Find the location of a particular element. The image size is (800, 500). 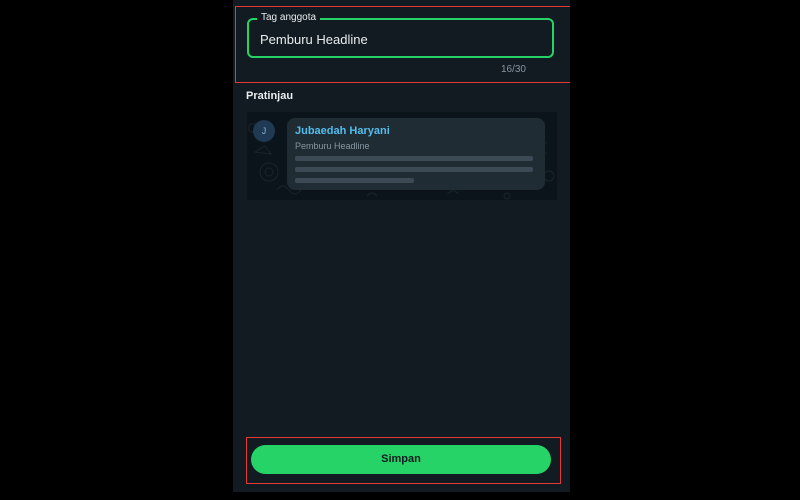

member-tag-input: Tag anggota Pemburu Headline is located at coordinates (400, 35).